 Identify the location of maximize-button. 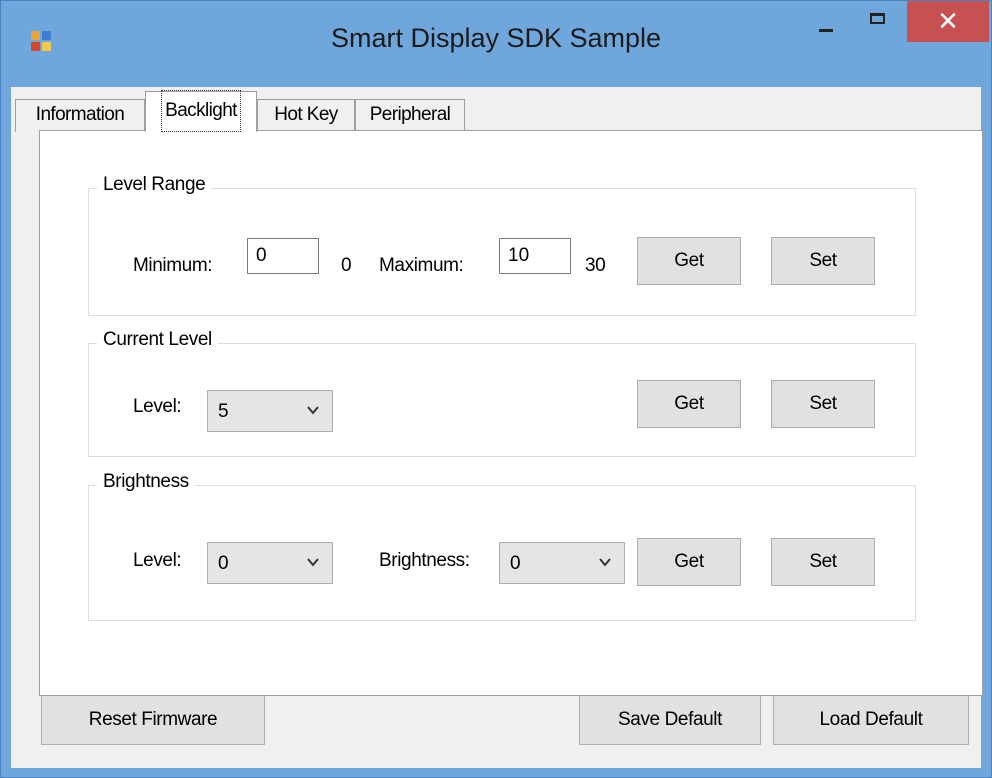
(879, 21).